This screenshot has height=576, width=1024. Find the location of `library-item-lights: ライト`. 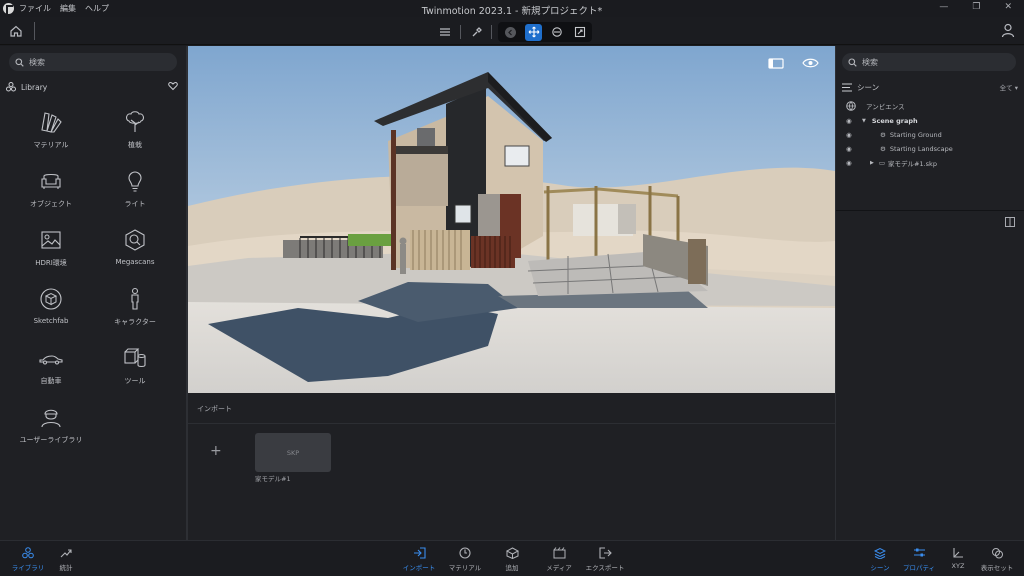

library-item-lights: ライト is located at coordinates (135, 189).